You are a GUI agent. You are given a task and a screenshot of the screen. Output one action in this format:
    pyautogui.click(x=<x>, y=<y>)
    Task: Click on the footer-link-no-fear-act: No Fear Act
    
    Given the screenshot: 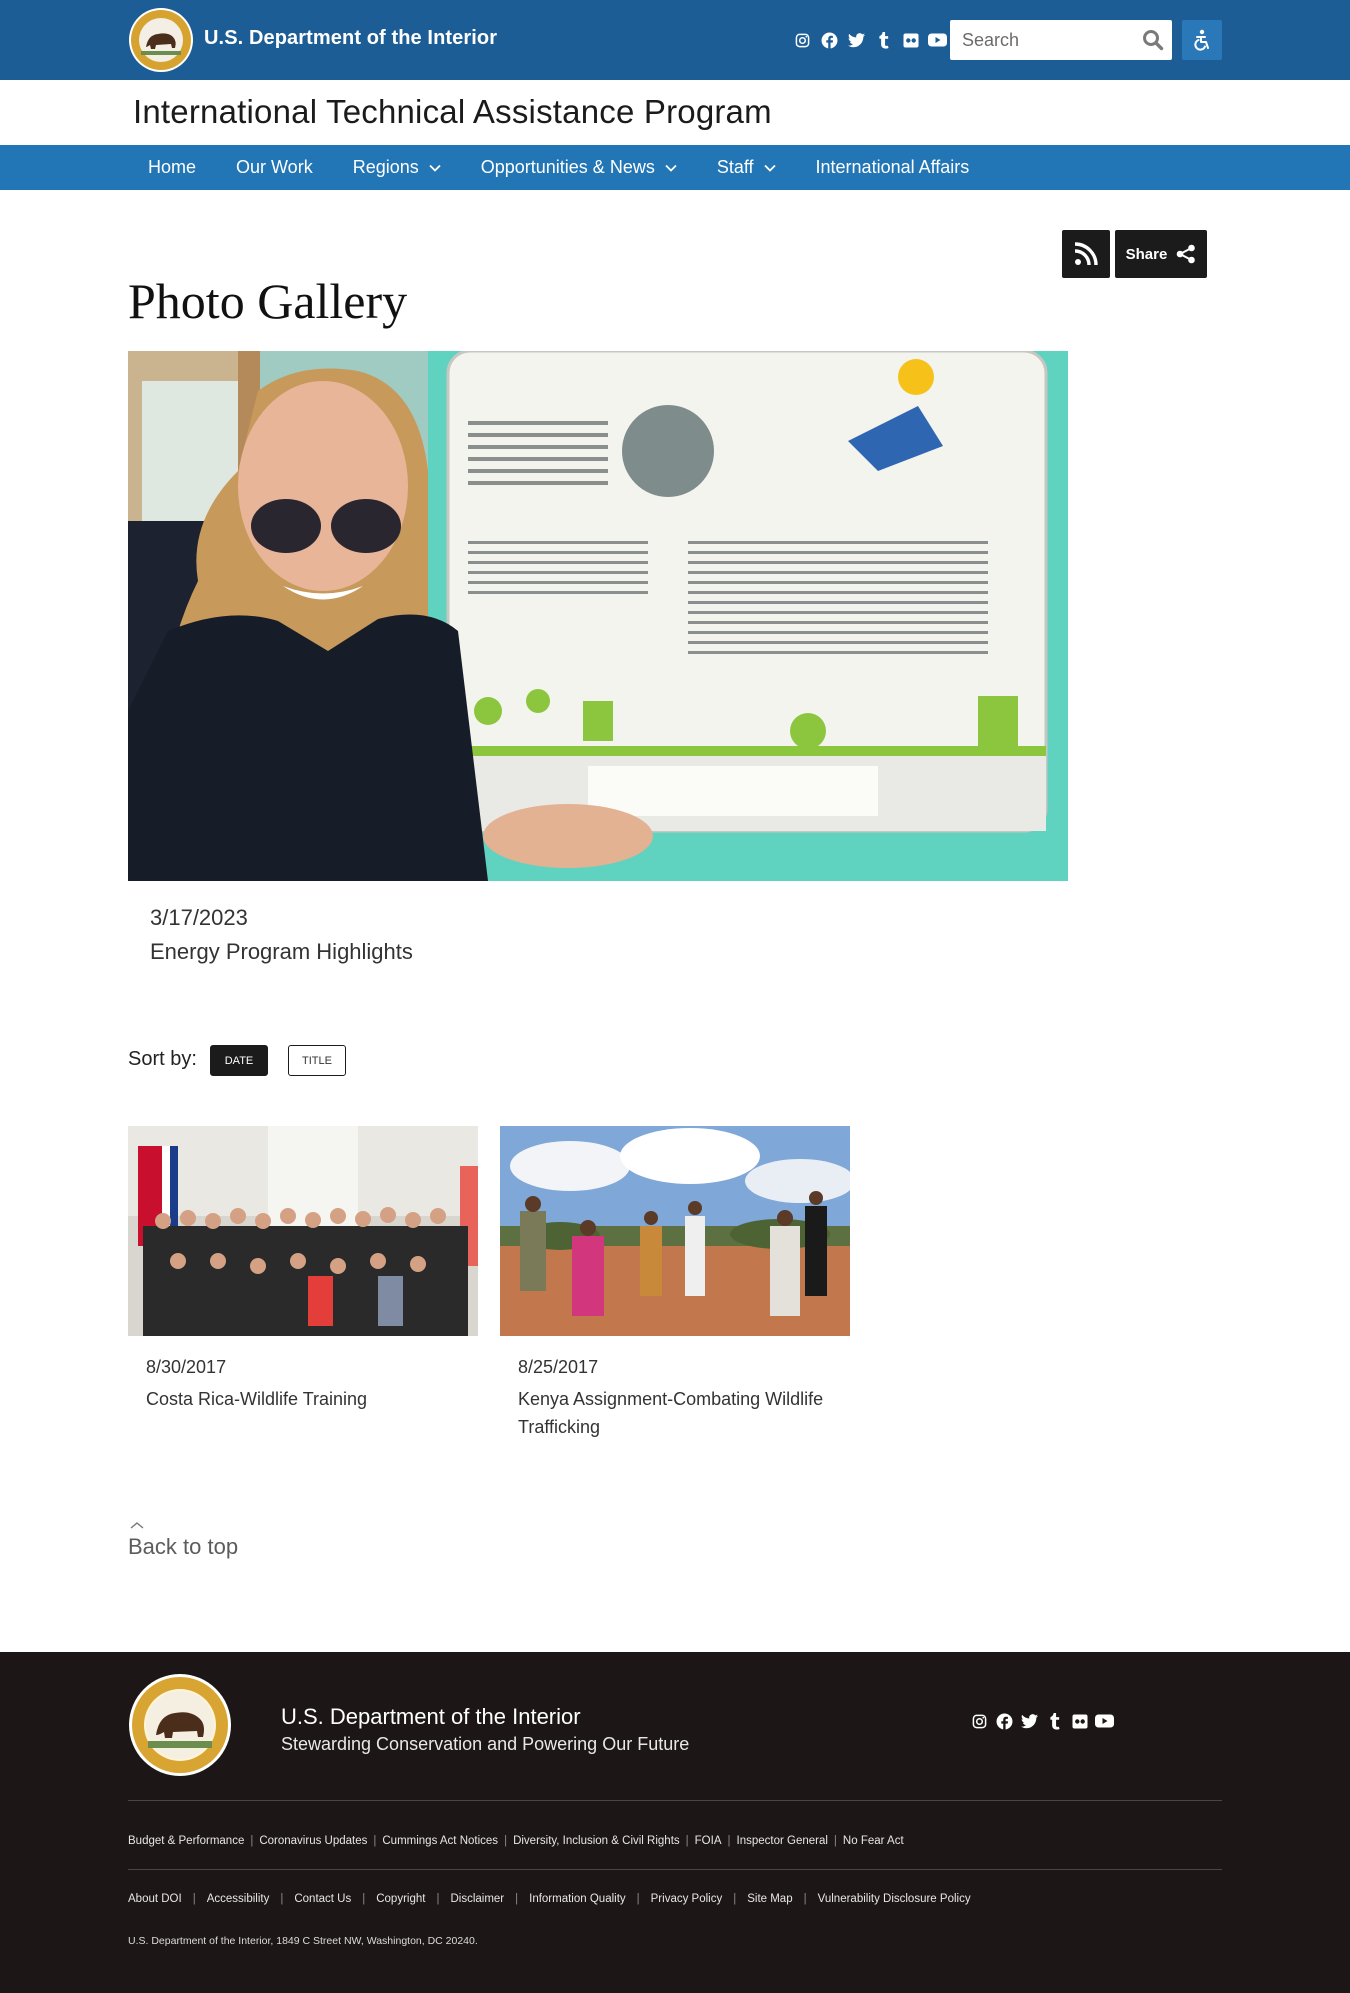 What is the action you would take?
    pyautogui.click(x=866, y=1841)
    